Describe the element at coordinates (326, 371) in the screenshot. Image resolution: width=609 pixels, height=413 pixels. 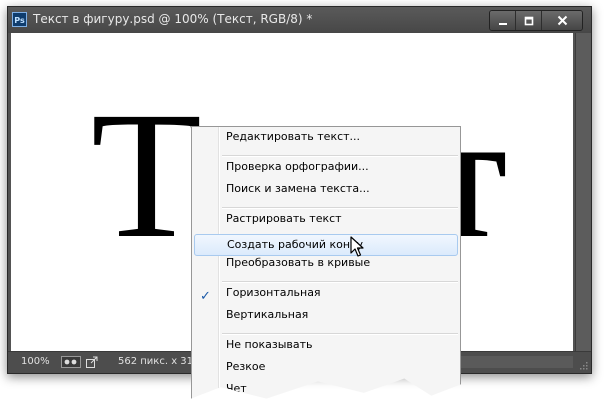
I see `menu-item-antialias-sharp: Резкое` at that location.